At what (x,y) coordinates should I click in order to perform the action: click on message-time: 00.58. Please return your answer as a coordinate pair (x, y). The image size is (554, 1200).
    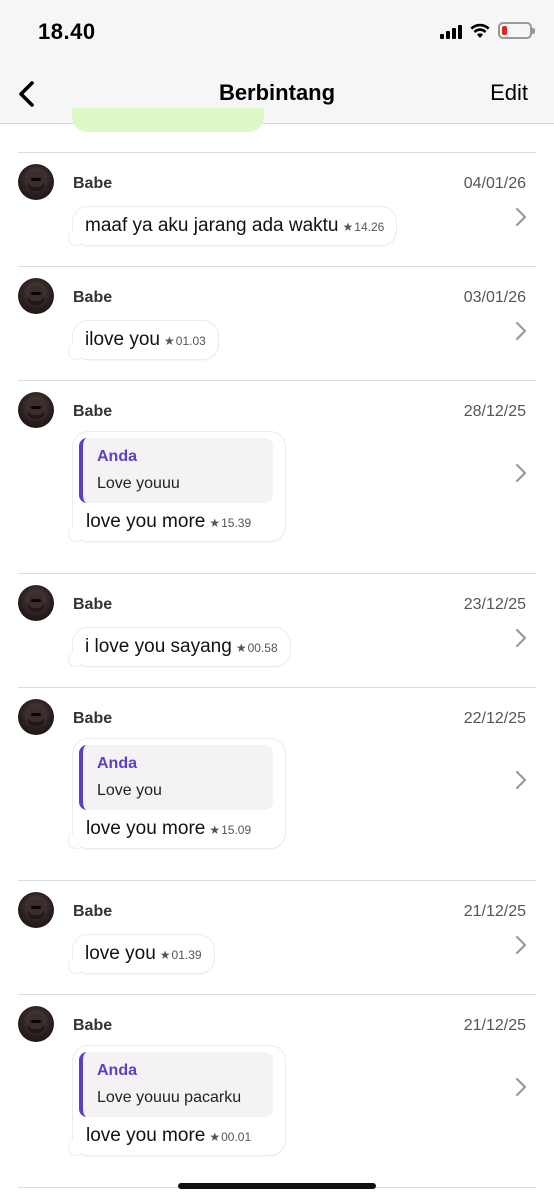
    Looking at the image, I should click on (262, 648).